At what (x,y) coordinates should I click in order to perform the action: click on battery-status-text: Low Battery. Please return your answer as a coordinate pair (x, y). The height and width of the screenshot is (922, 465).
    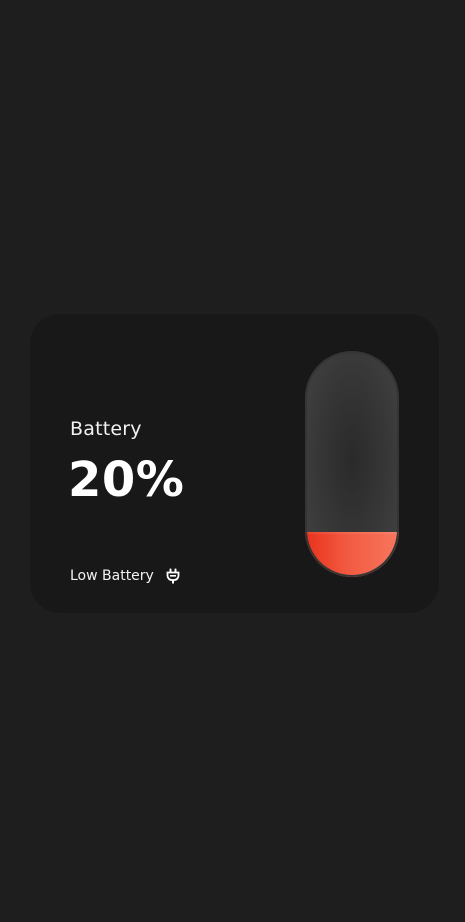
    Looking at the image, I should click on (112, 576).